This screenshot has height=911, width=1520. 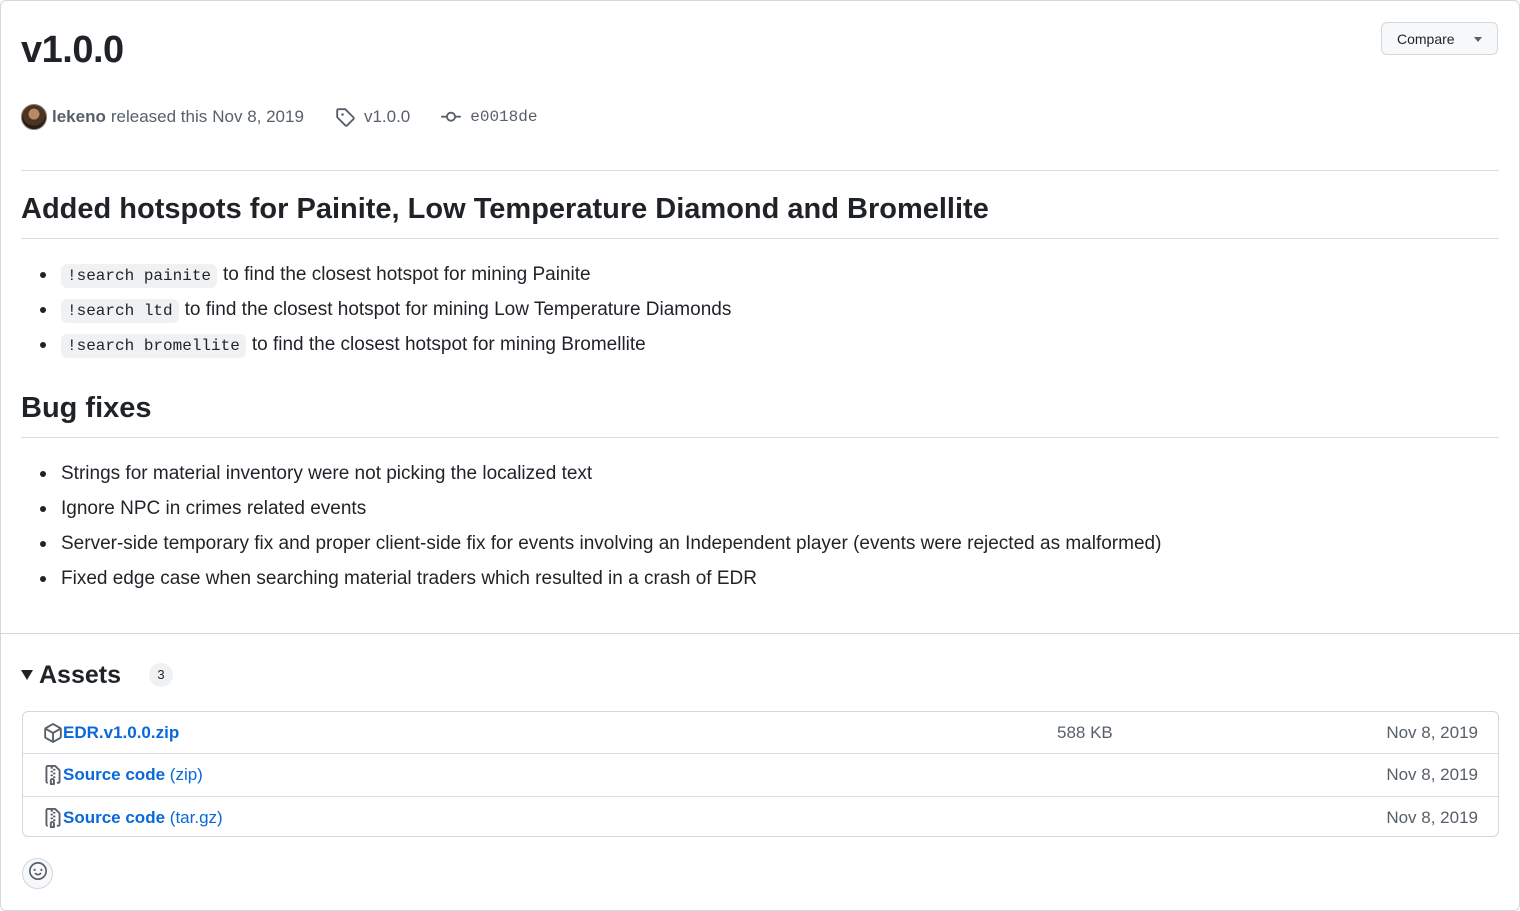 I want to click on assets-count-badge: 3, so click(x=161, y=675).